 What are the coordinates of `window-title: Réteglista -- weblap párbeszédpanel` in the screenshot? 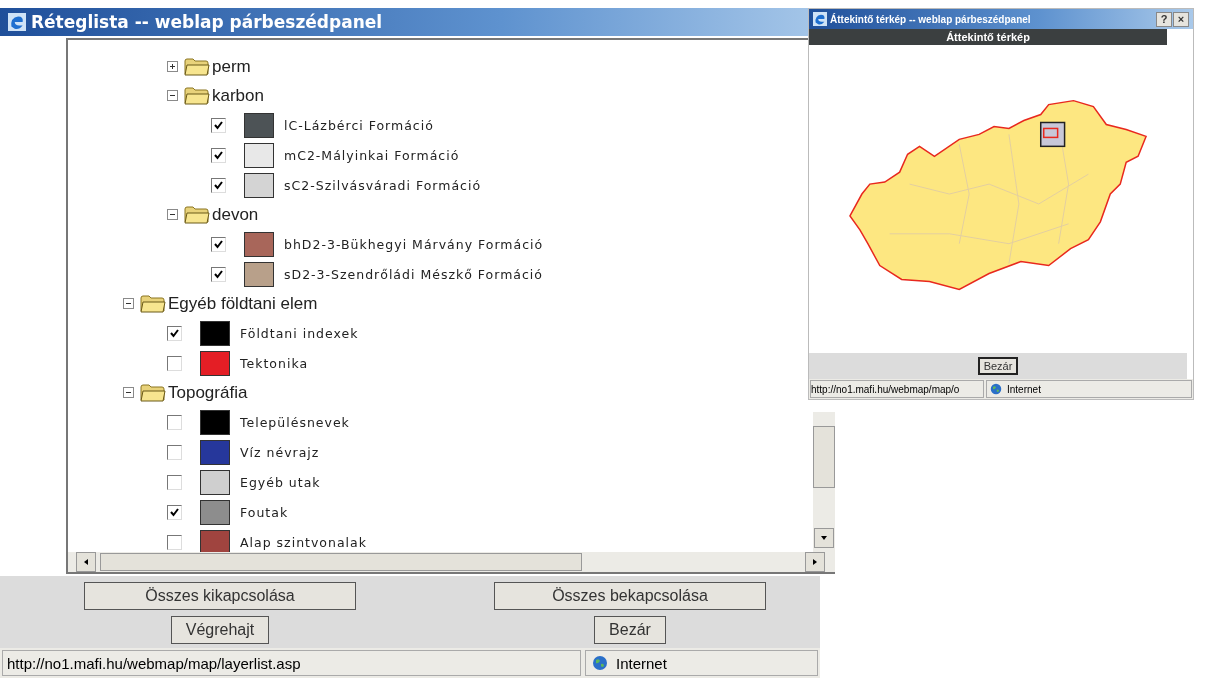 It's located at (207, 22).